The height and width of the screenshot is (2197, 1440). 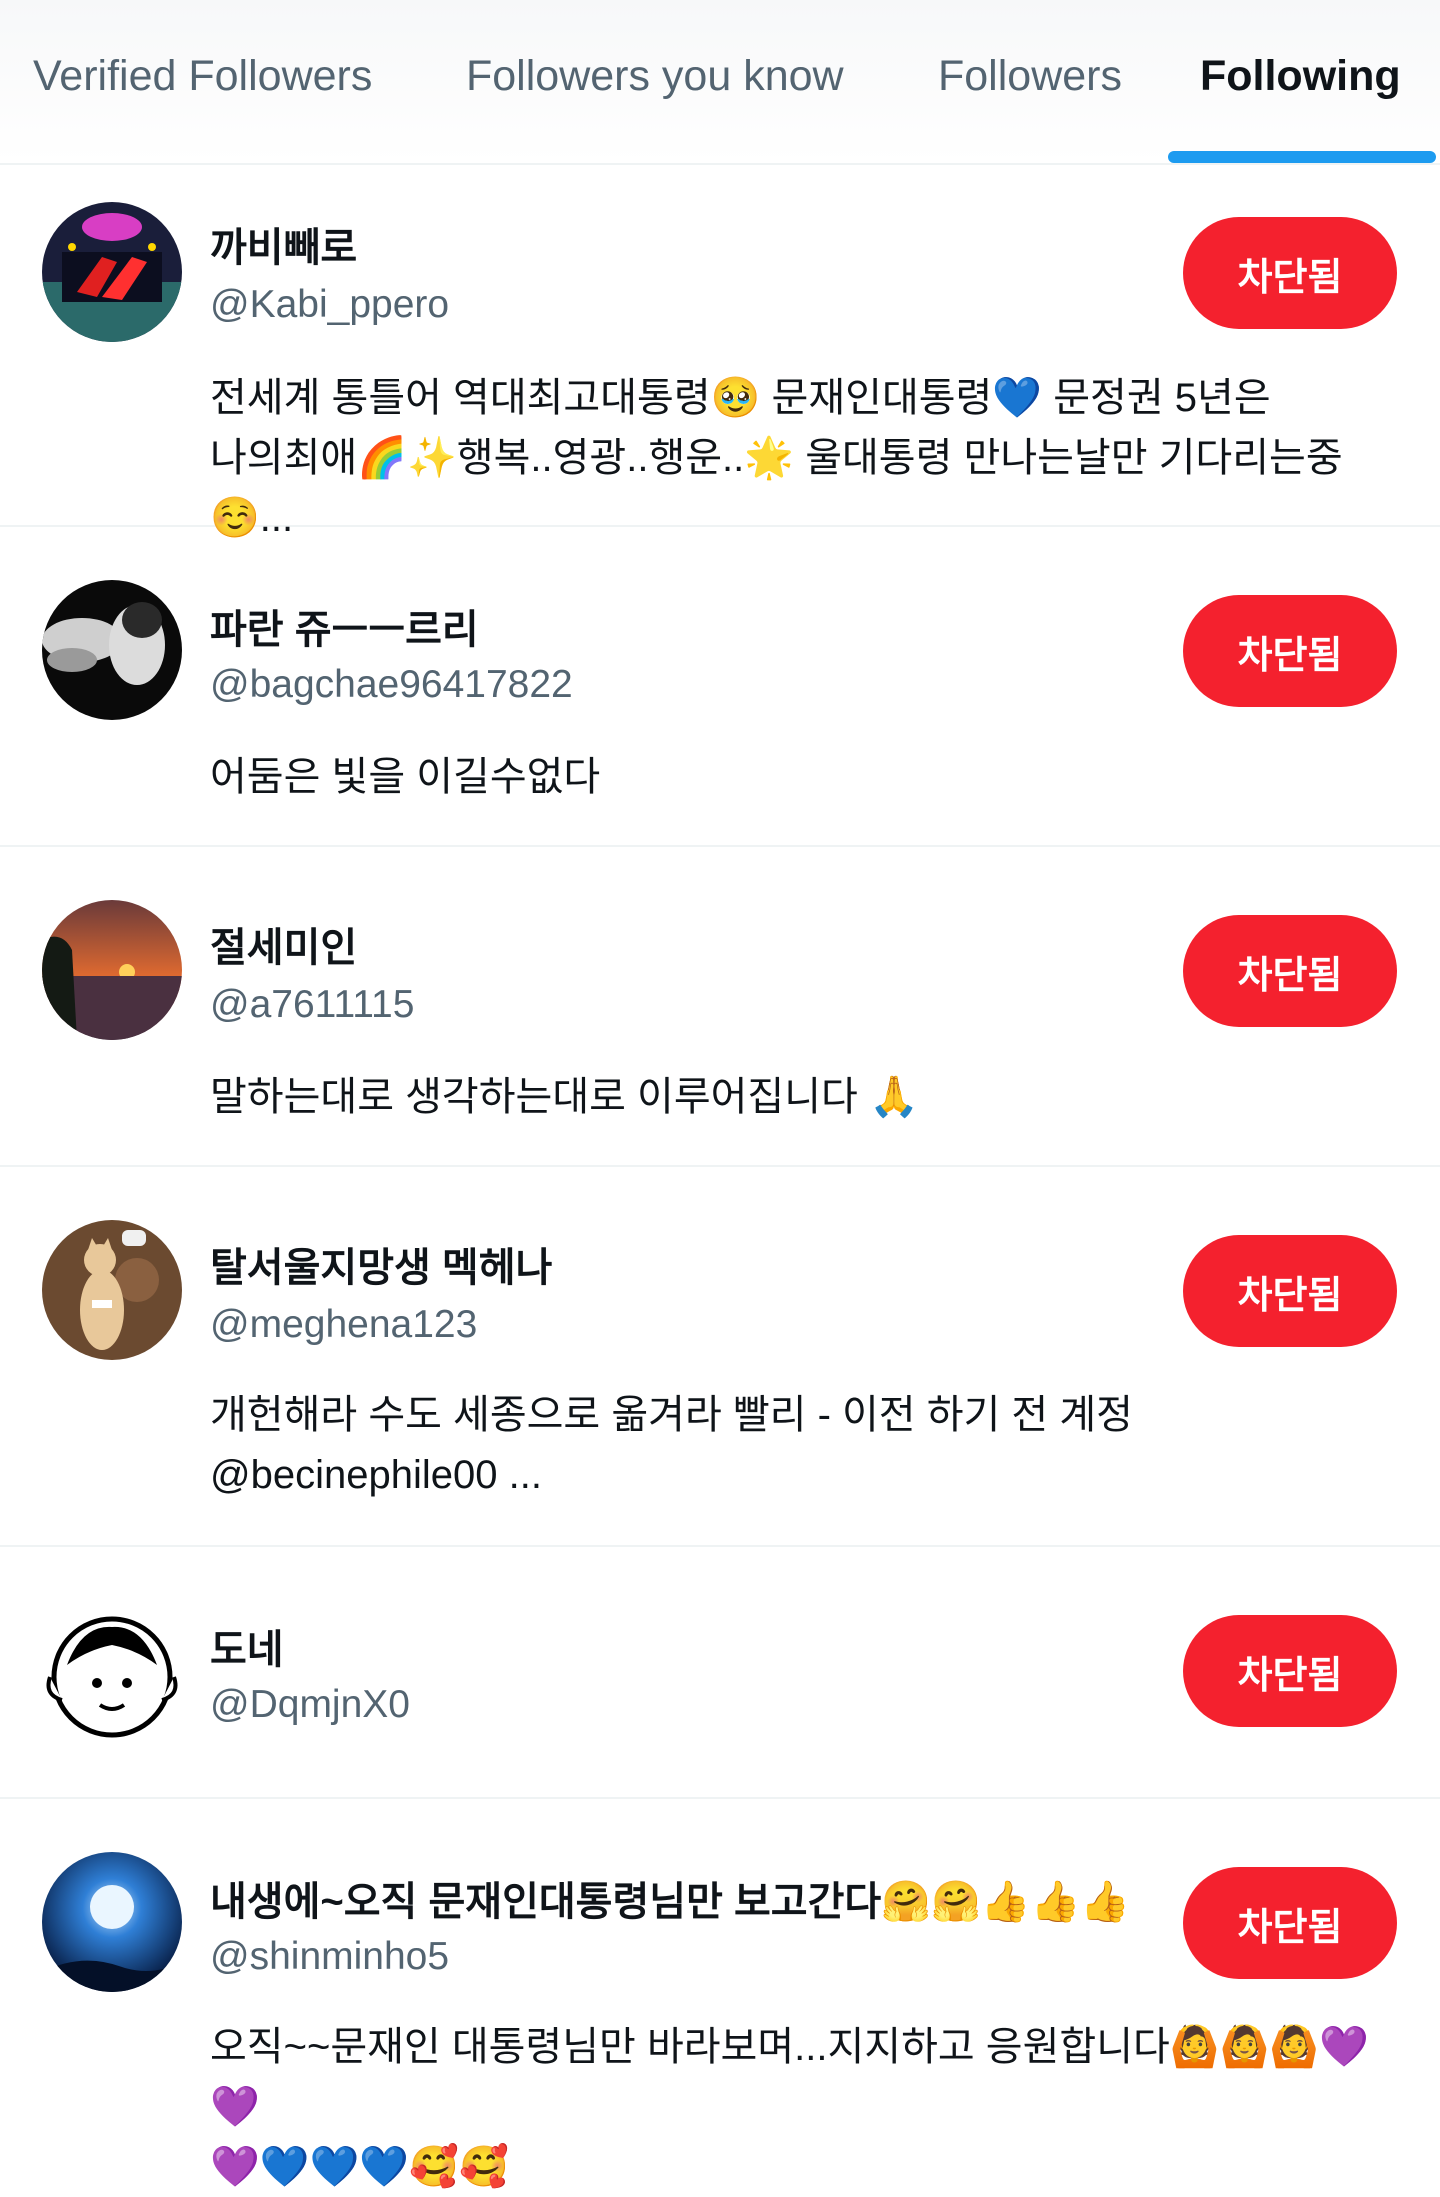 I want to click on user-row: 절세미인 @a7611115 말하는대로 생각하는대로 이루어집니다 🙏 차단됨, so click(x=720, y=1007).